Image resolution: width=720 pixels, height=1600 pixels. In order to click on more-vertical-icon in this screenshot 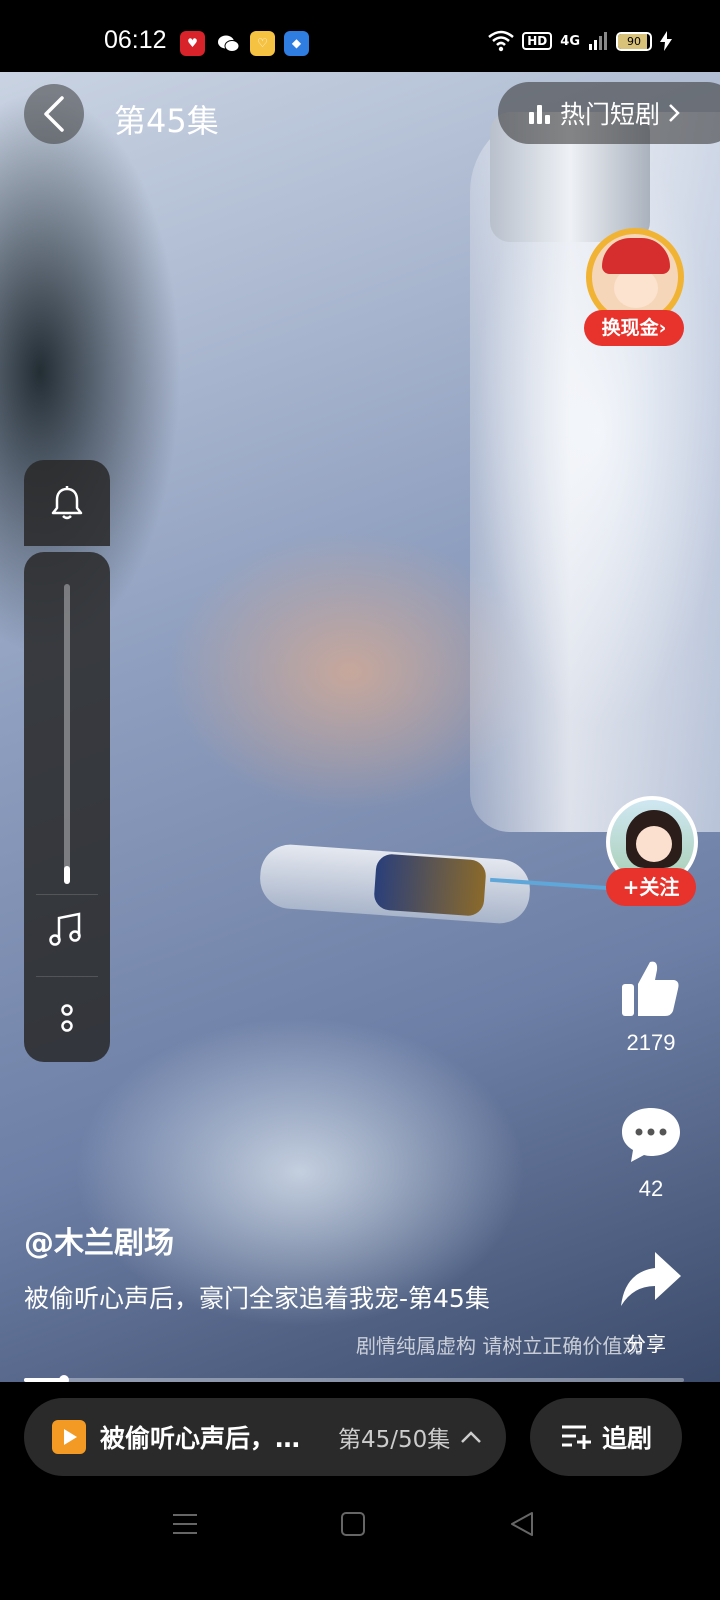, I will do `click(67, 1018)`.